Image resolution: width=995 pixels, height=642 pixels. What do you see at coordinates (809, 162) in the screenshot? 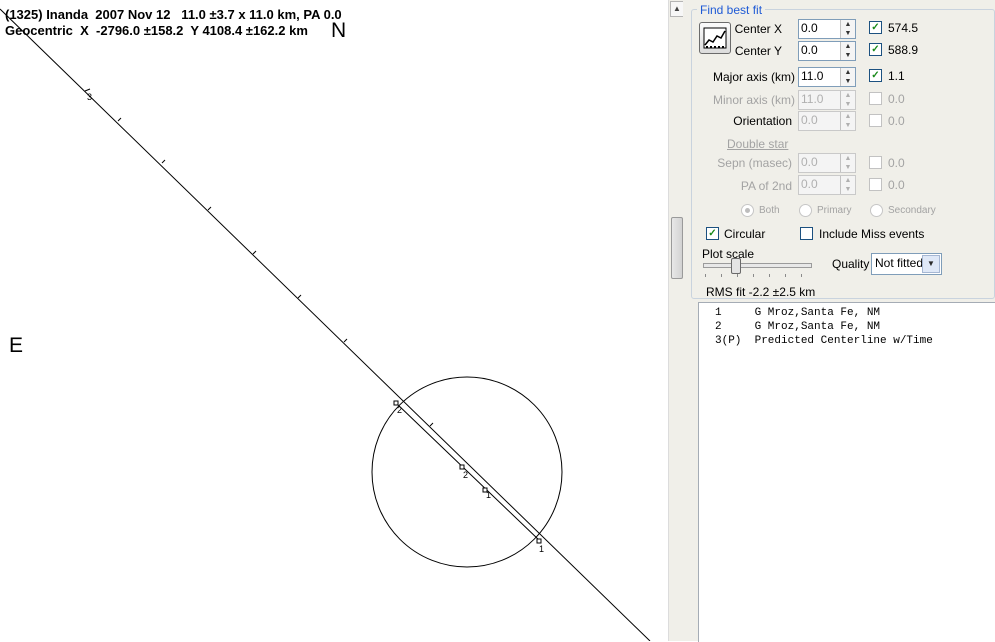
I see `sepn-value: 0.0` at bounding box center [809, 162].